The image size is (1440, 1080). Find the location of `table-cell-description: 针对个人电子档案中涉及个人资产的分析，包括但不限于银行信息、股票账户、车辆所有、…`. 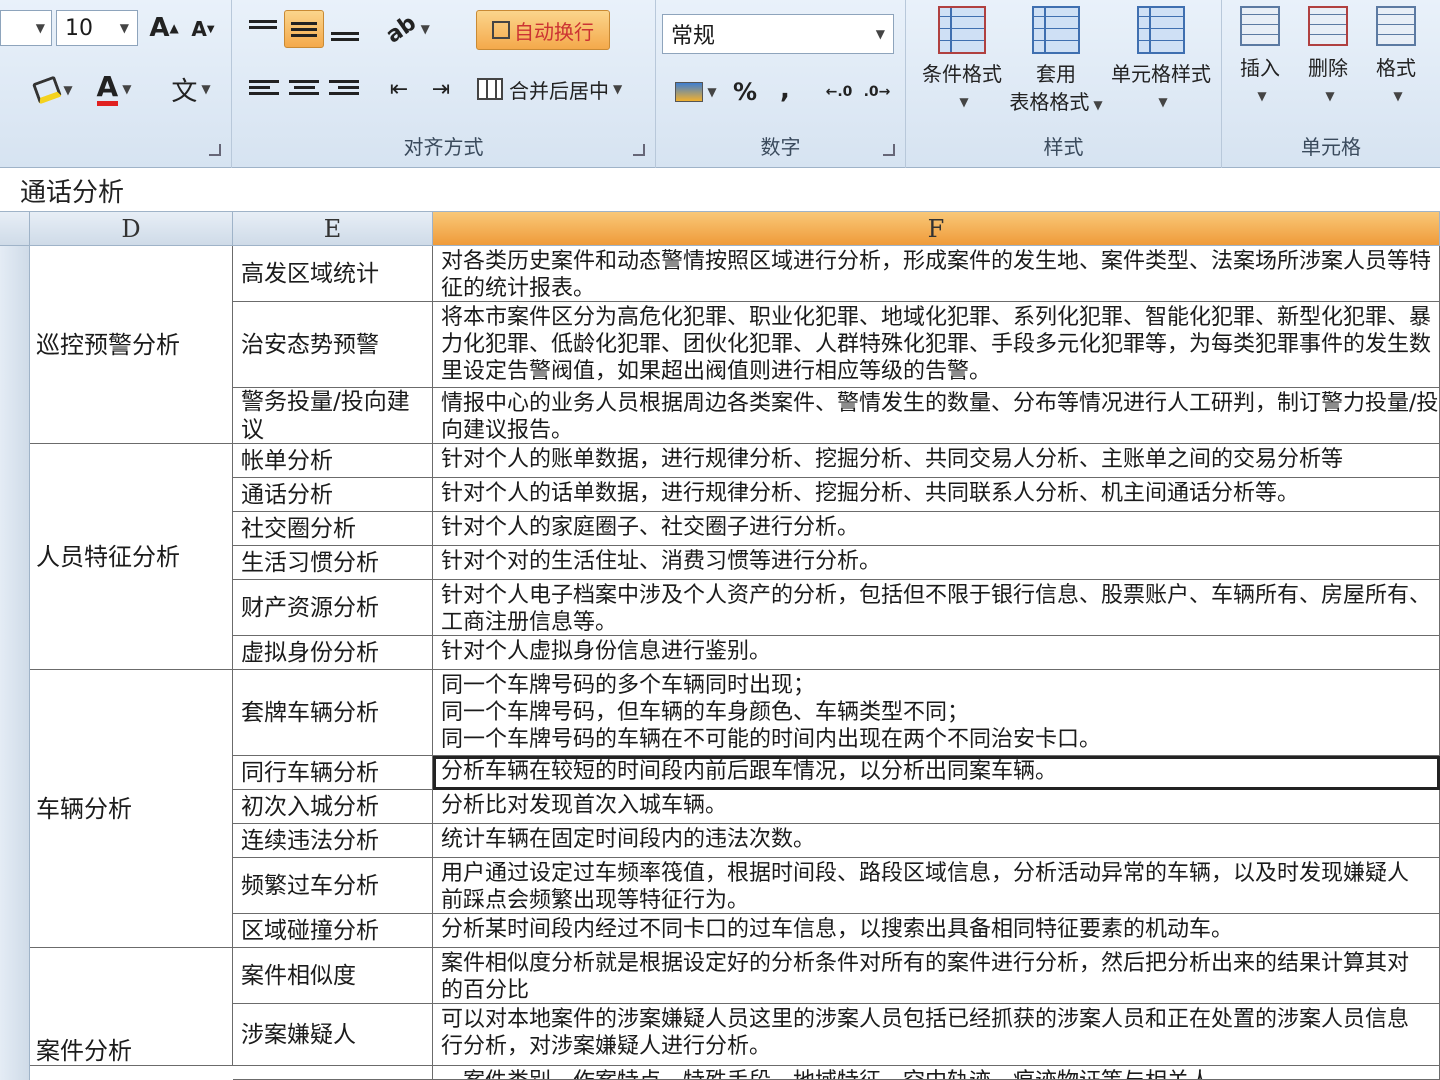

table-cell-description: 针对个人电子档案中涉及个人资产的分析，包括但不限于银行信息、股票账户、车辆所有、… is located at coordinates (936, 608).